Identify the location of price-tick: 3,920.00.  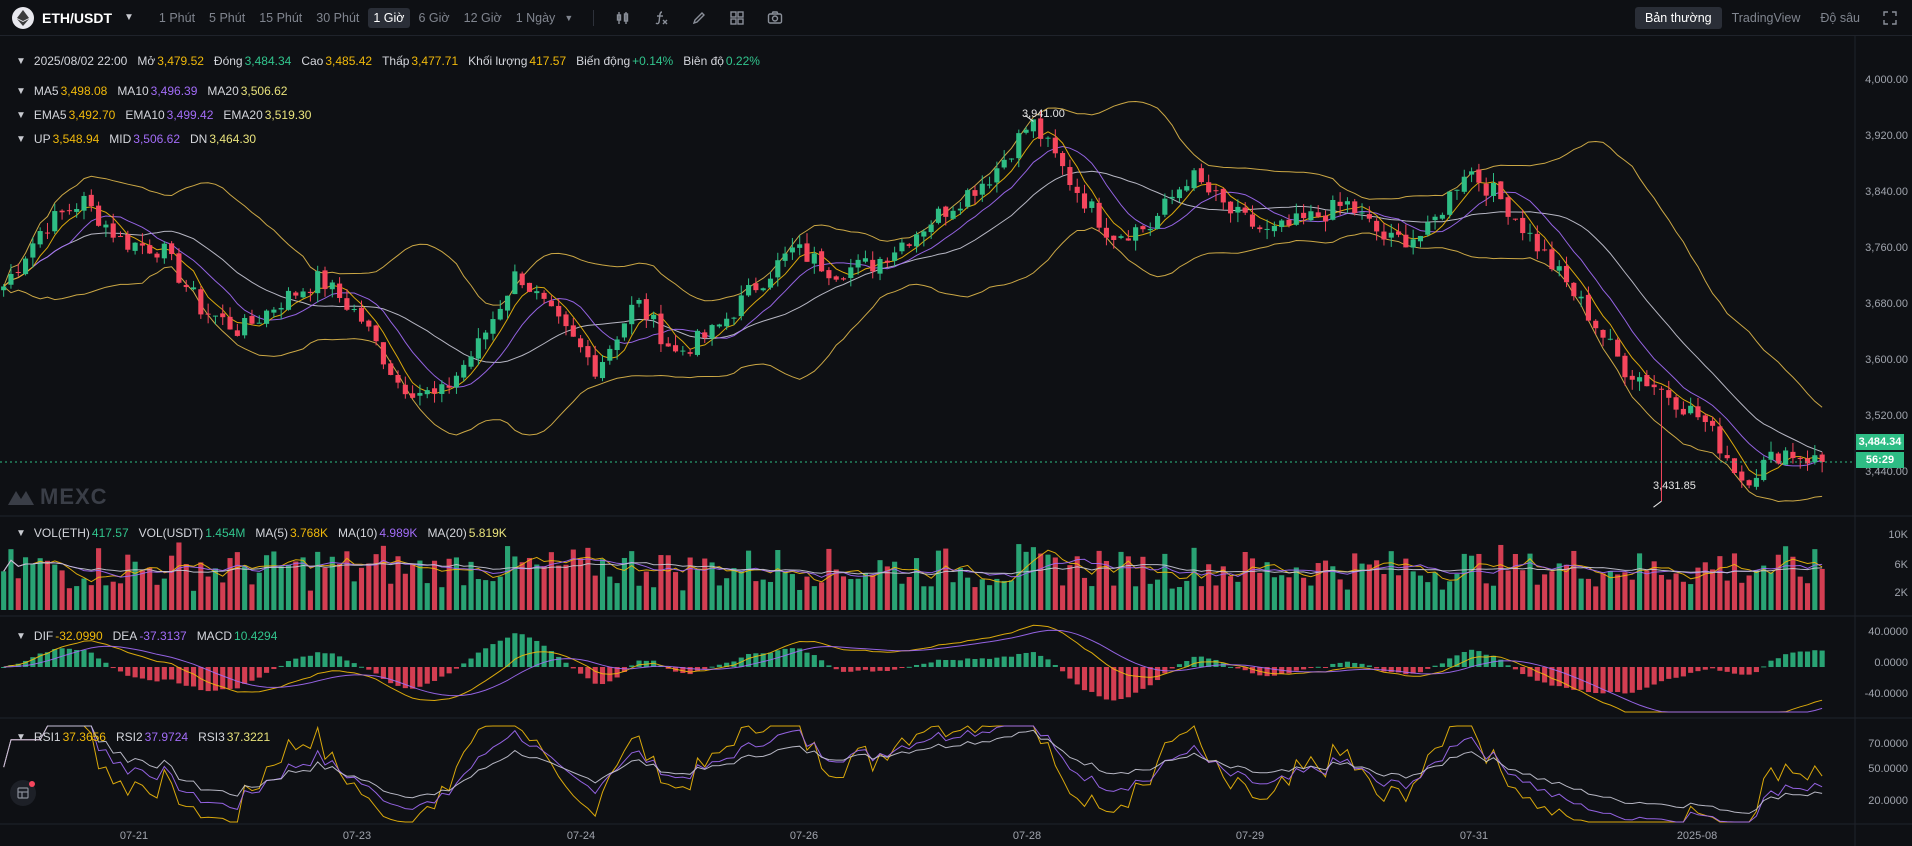
(1886, 136).